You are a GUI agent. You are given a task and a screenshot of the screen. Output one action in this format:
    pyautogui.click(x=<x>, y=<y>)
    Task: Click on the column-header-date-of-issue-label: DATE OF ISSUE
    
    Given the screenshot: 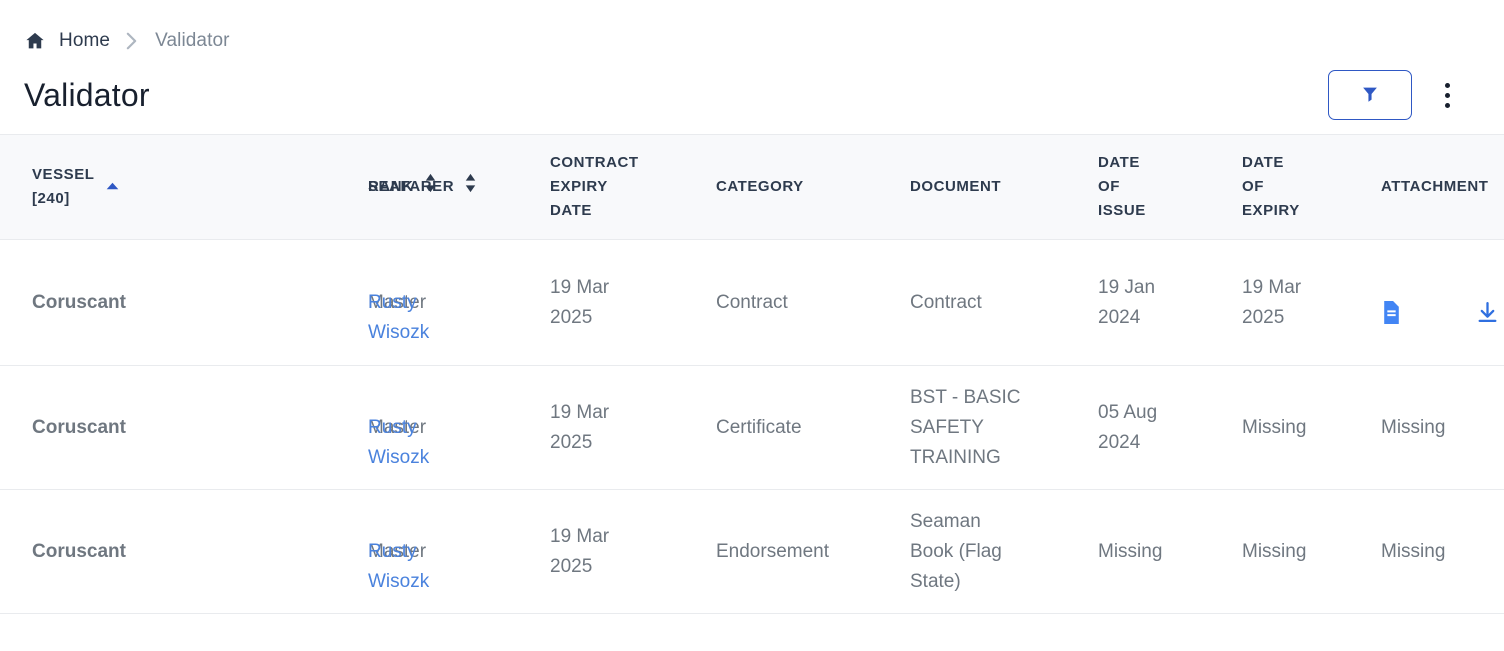 What is the action you would take?
    pyautogui.click(x=1122, y=186)
    